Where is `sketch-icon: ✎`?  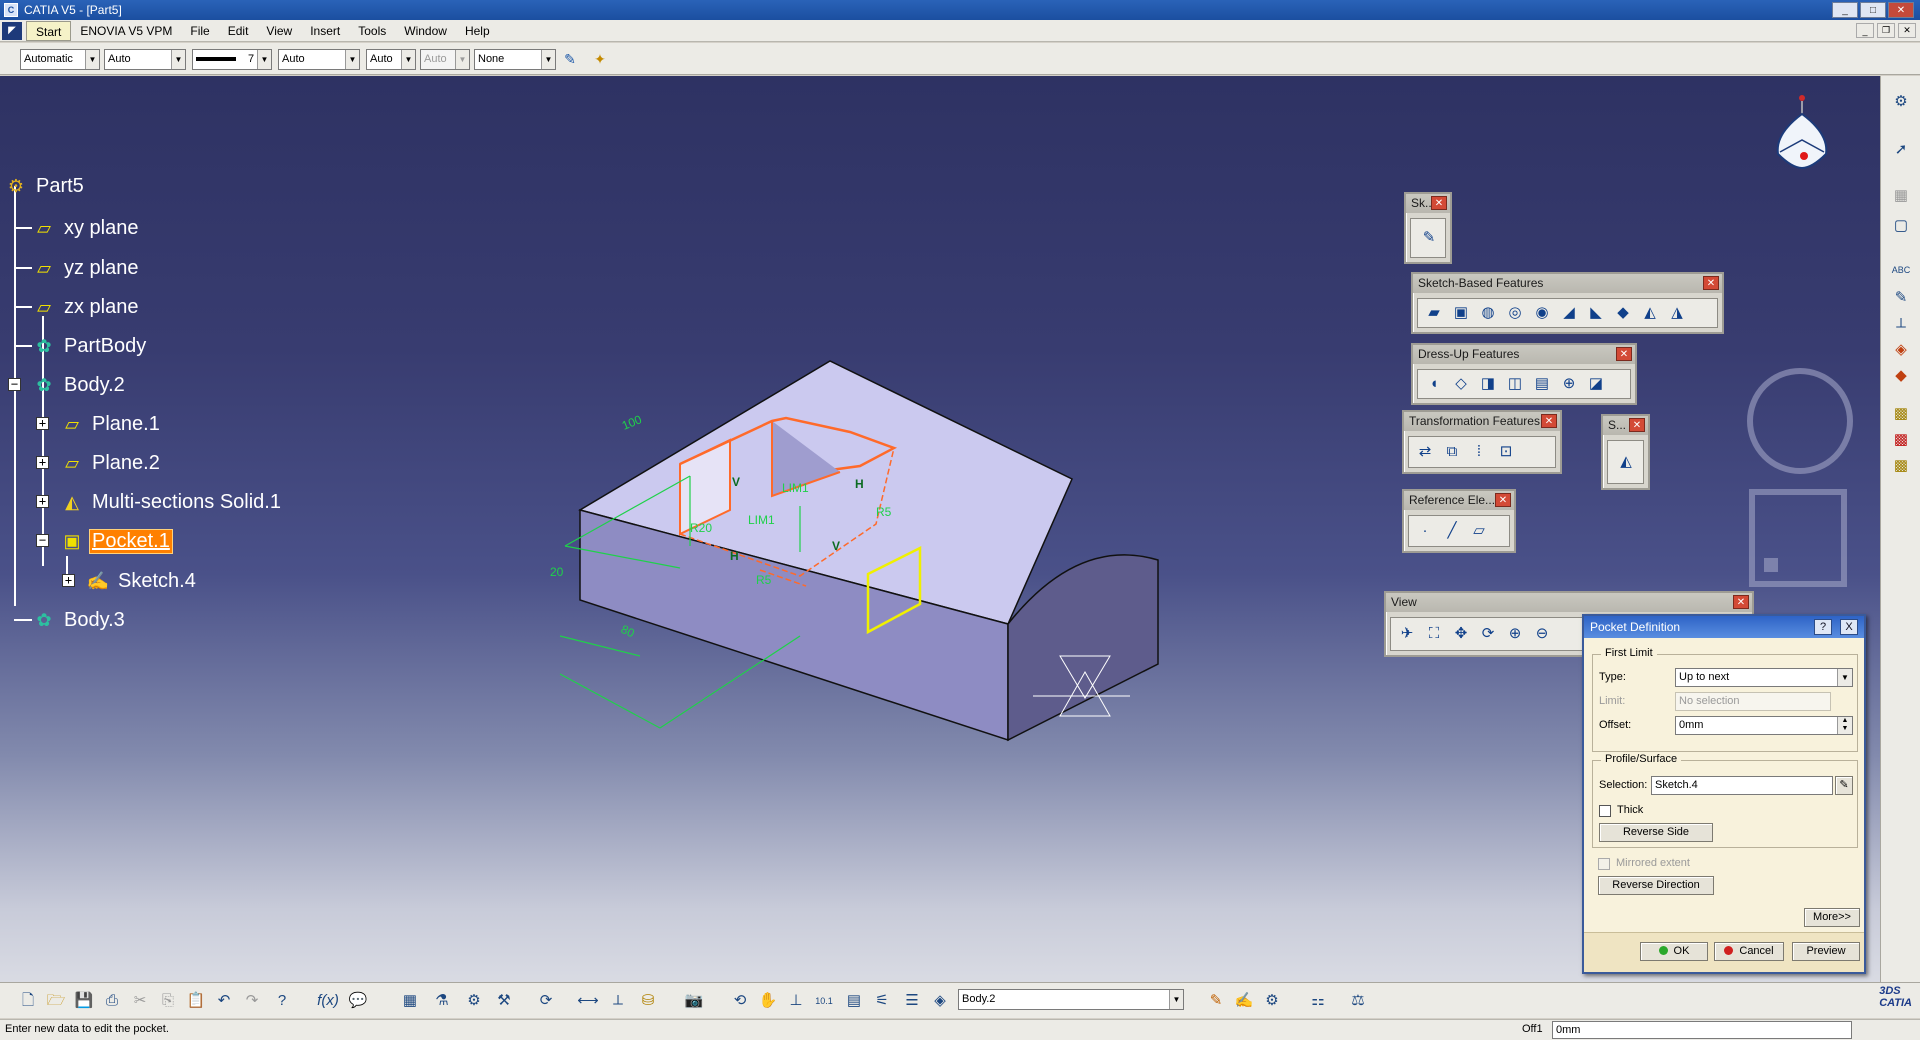
sketch-icon: ✎ is located at coordinates (1429, 238).